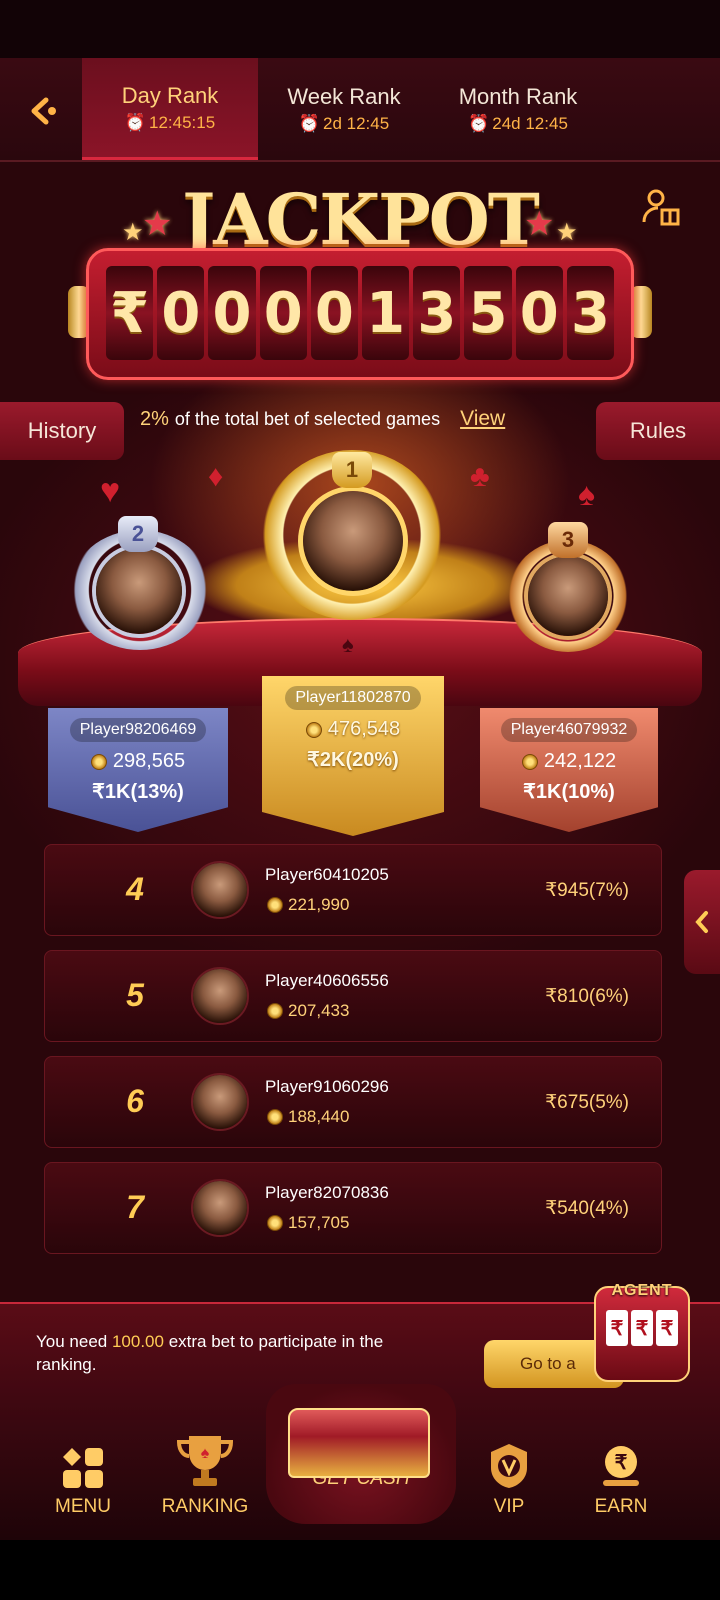 The height and width of the screenshot is (1600, 720). Describe the element at coordinates (621, 1480) in the screenshot. I see `nav-earn: ₹ EARN` at that location.